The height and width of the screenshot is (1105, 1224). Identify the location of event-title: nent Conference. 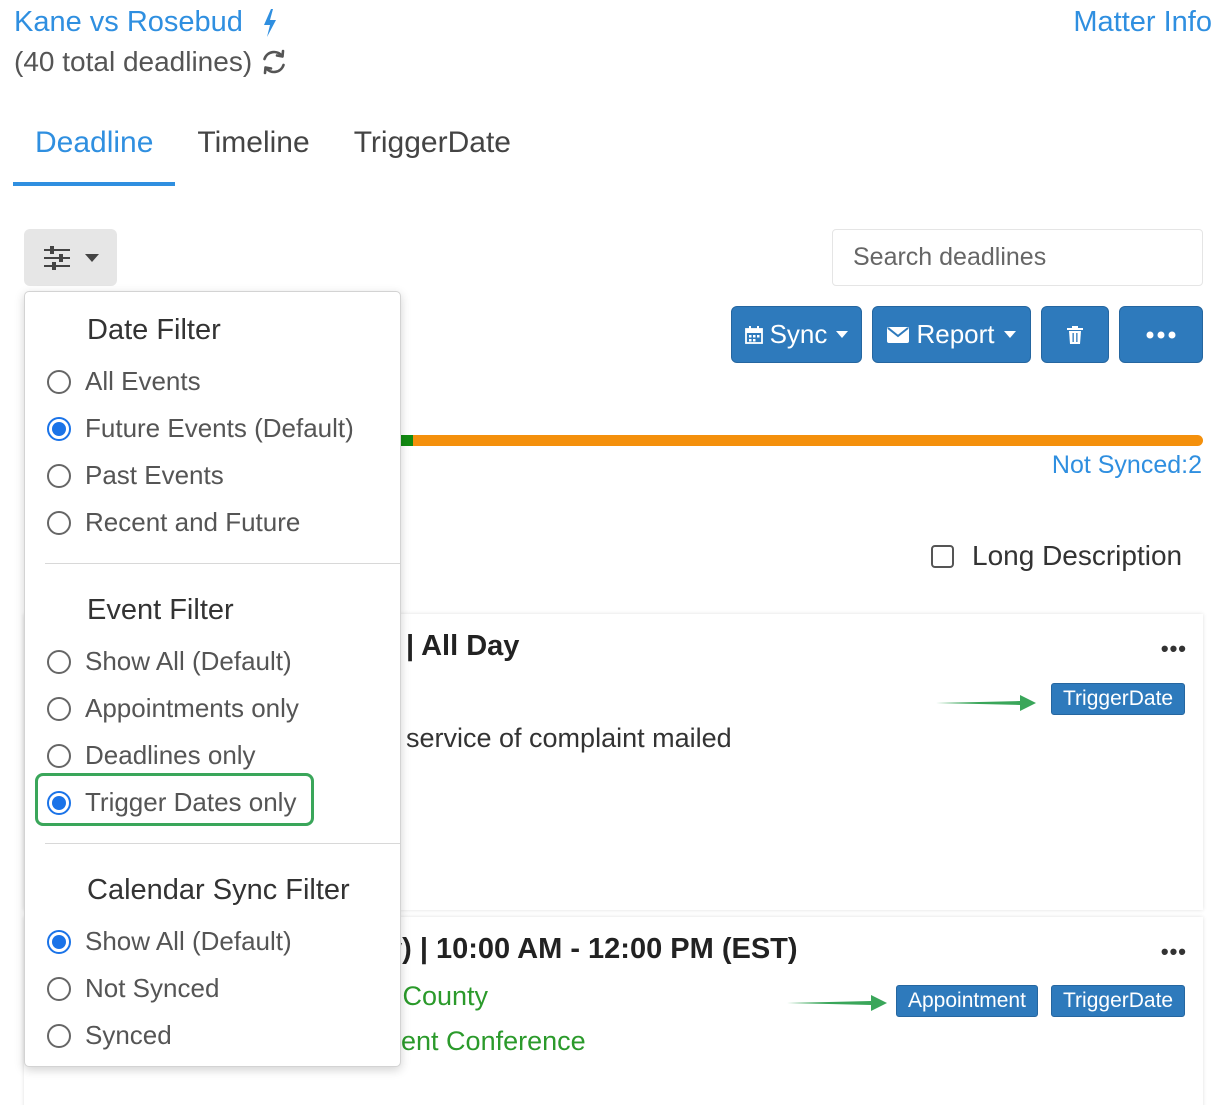
(486, 1041).